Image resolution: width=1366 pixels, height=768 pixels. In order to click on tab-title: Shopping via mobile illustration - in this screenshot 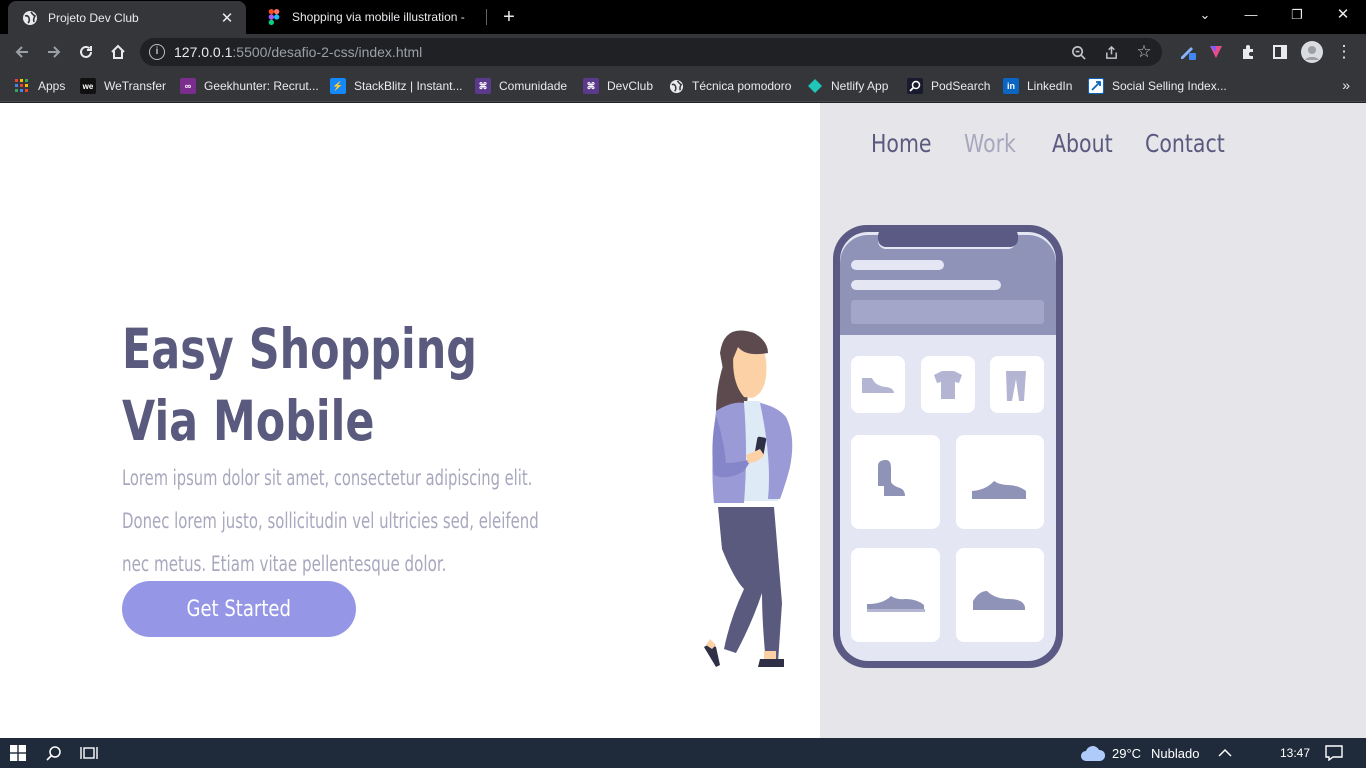, I will do `click(378, 17)`.